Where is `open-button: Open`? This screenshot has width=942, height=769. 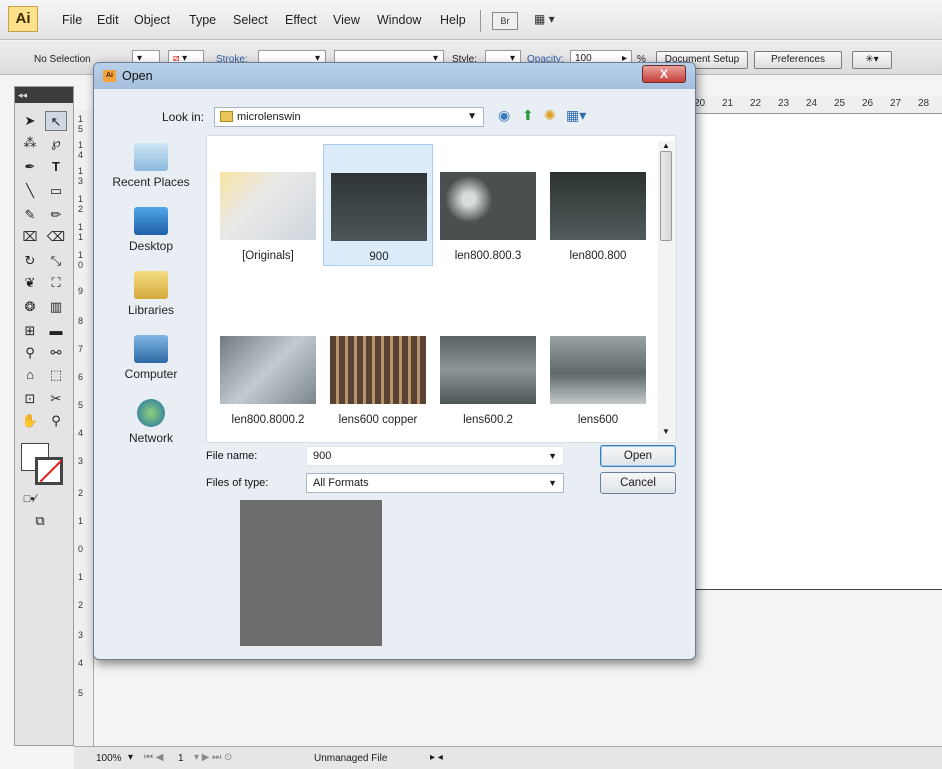 open-button: Open is located at coordinates (638, 456).